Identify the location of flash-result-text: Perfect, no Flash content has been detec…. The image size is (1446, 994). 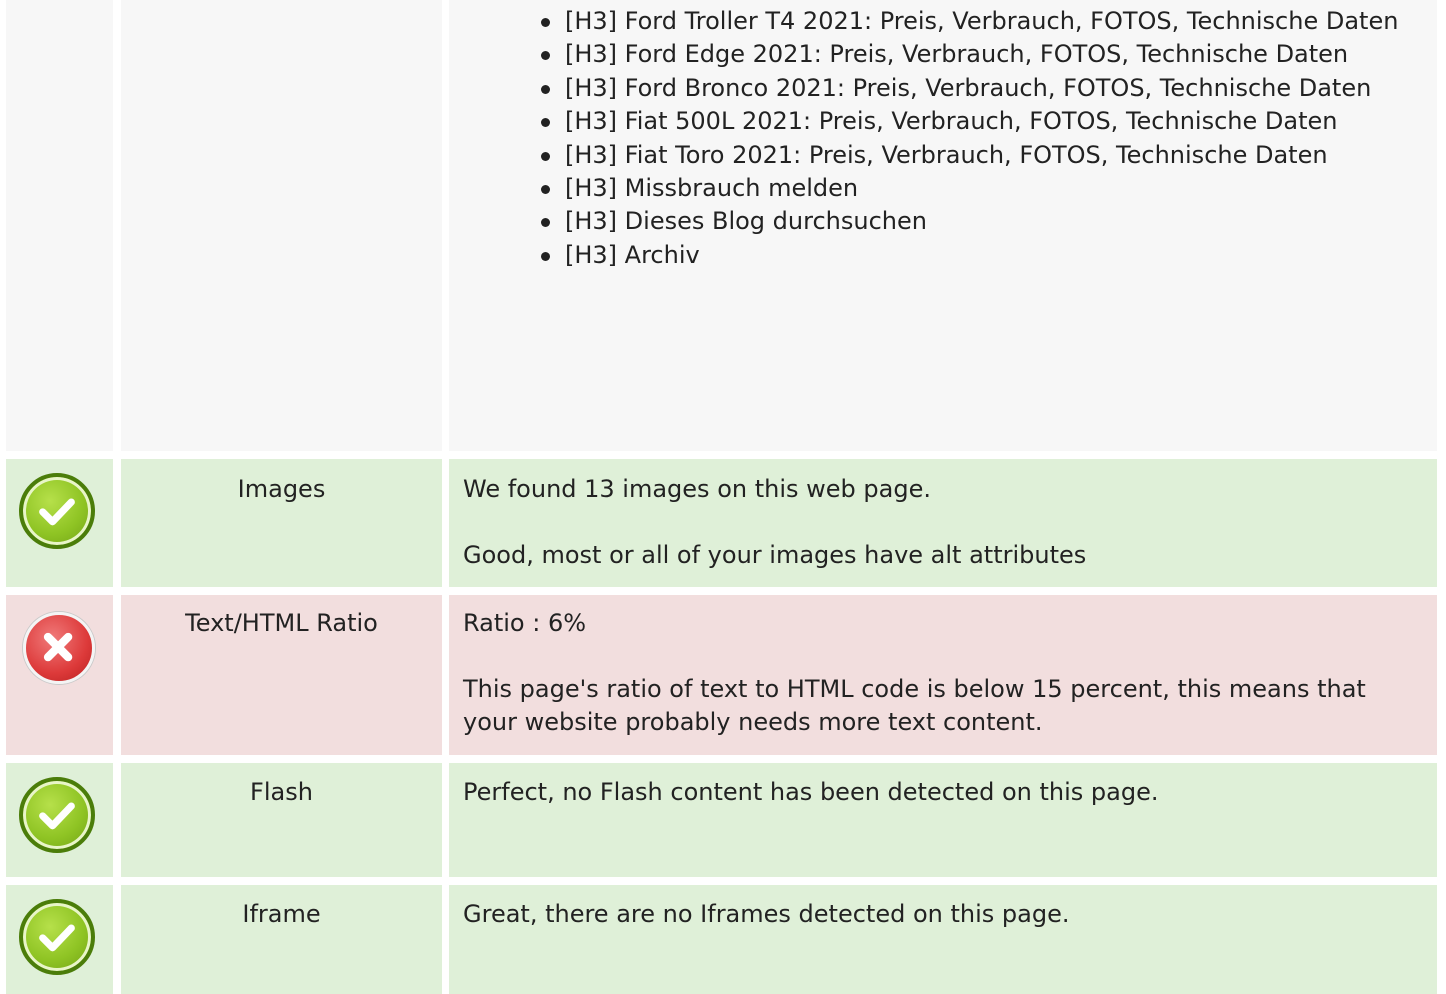
(811, 792).